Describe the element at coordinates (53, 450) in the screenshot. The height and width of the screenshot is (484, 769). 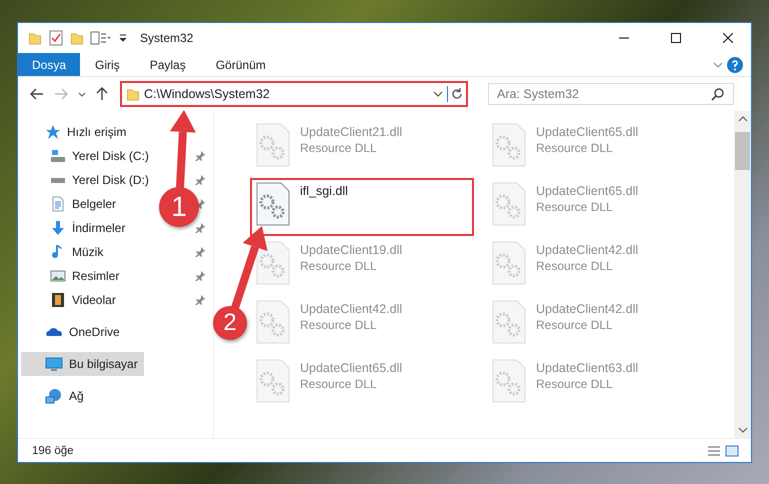
I see `item-count: 196 öğe` at that location.